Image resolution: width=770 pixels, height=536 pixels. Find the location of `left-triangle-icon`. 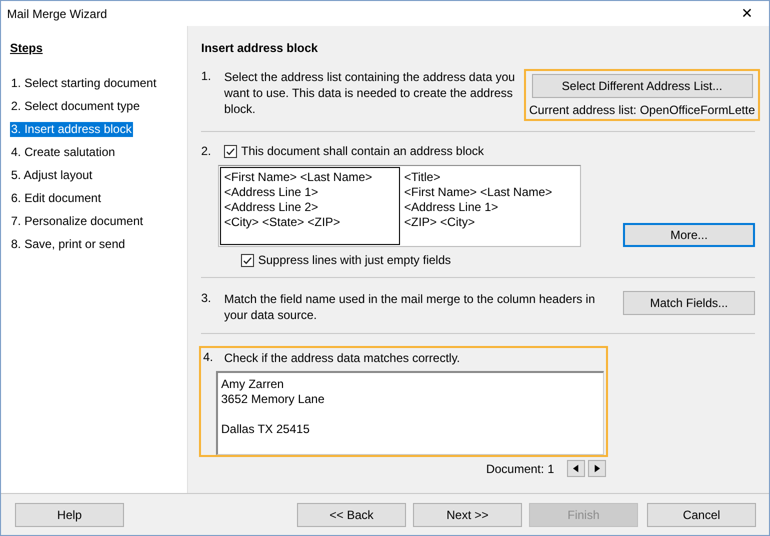

left-triangle-icon is located at coordinates (576, 468).